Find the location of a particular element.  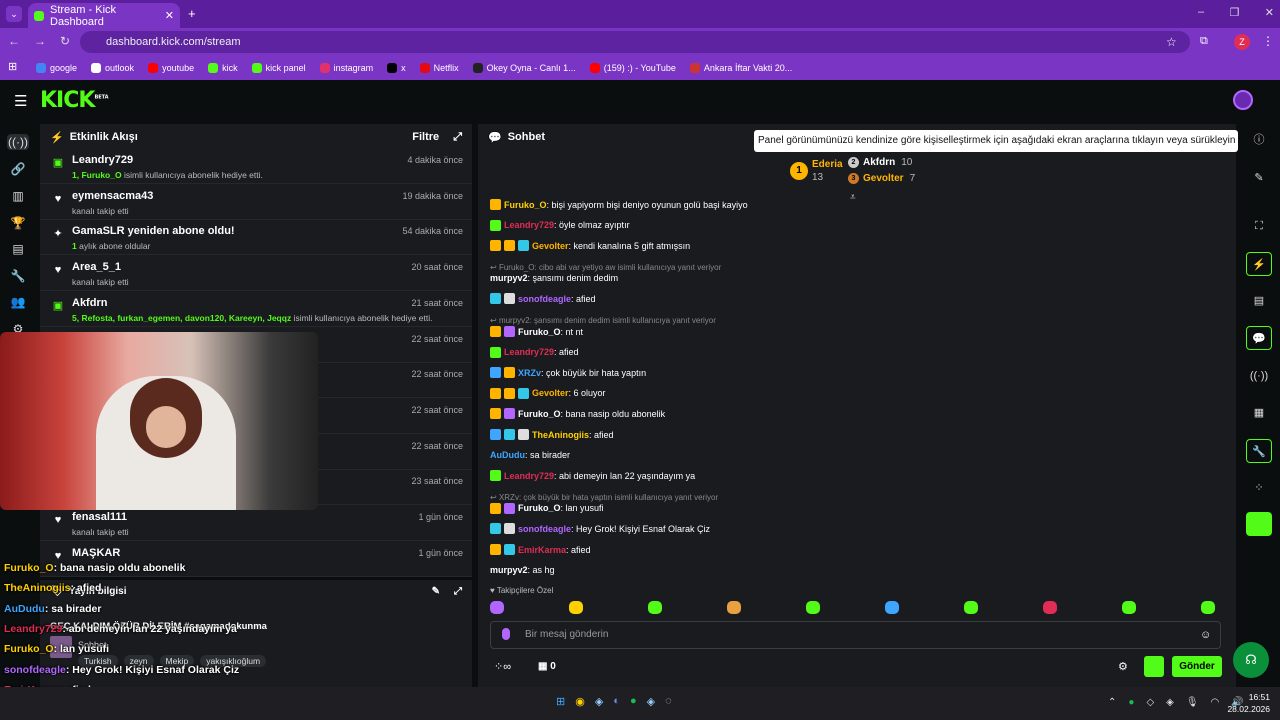

reload-icon: ↻ is located at coordinates (65, 41).